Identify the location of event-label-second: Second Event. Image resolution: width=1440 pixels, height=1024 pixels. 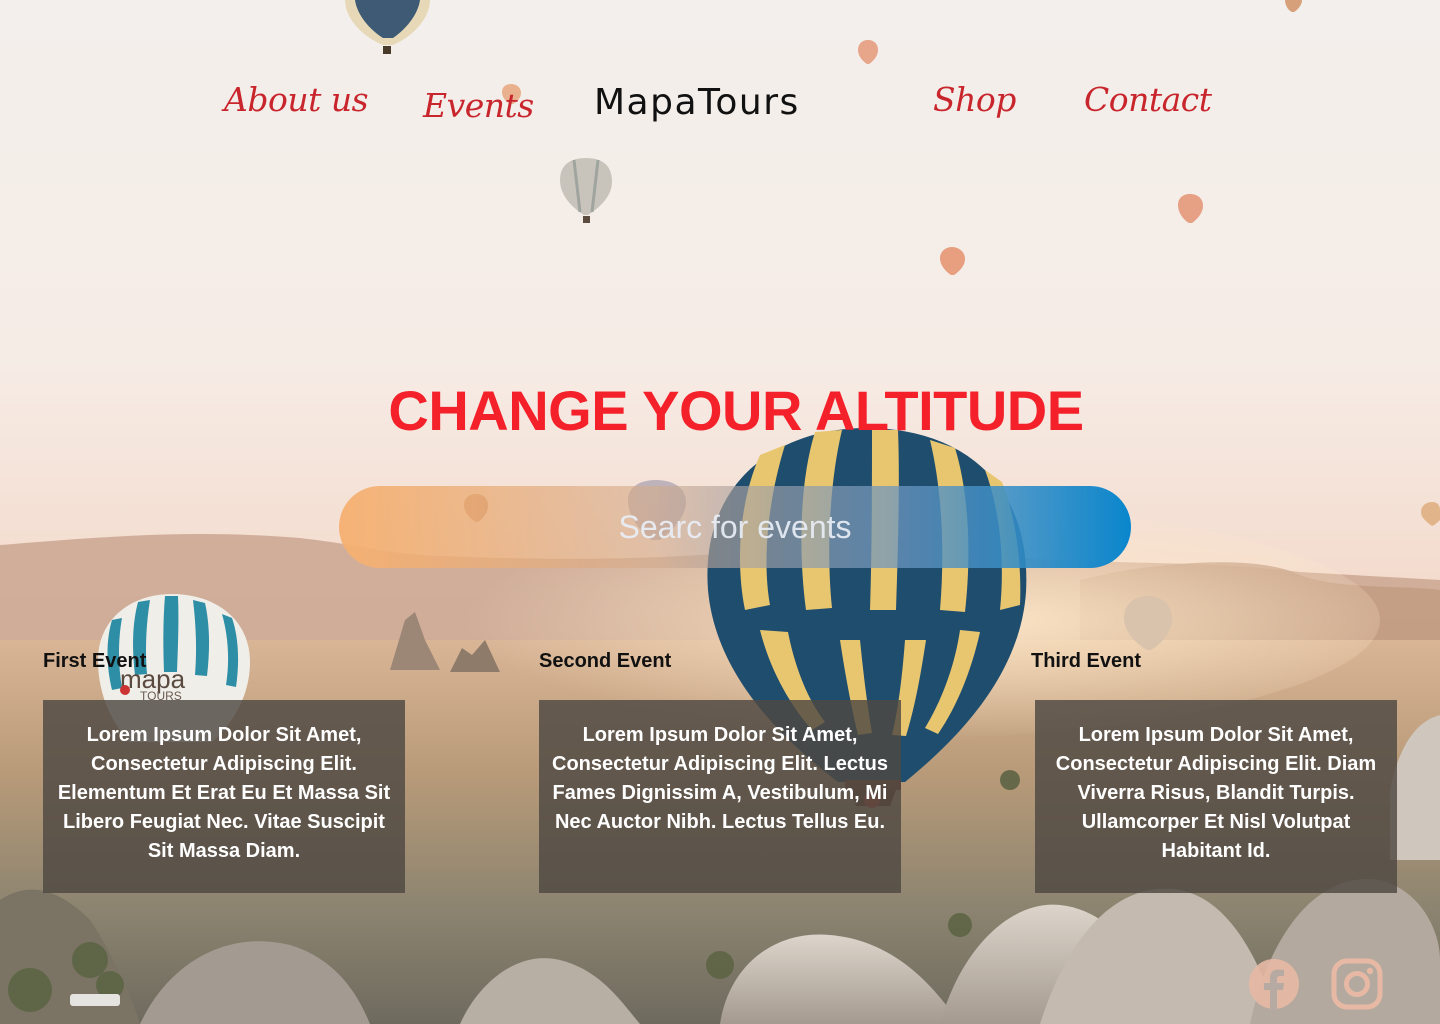
(605, 661).